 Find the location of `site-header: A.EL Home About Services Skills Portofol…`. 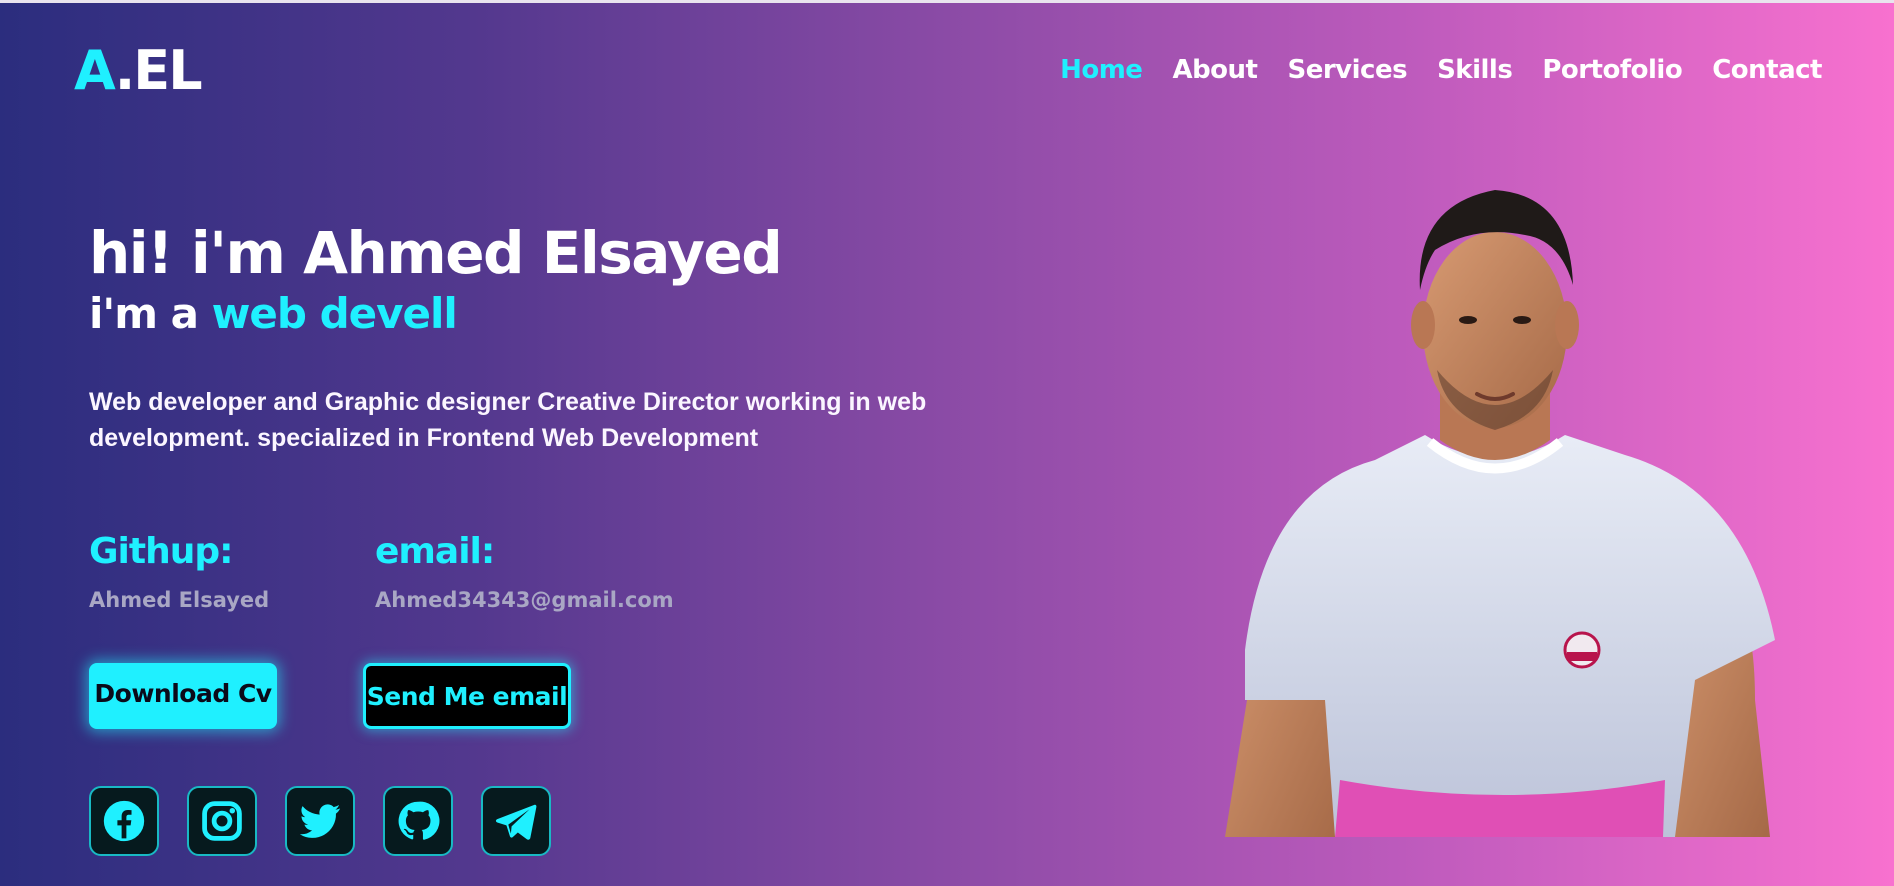

site-header: A.EL Home About Services Skills Portofol… is located at coordinates (948, 71).